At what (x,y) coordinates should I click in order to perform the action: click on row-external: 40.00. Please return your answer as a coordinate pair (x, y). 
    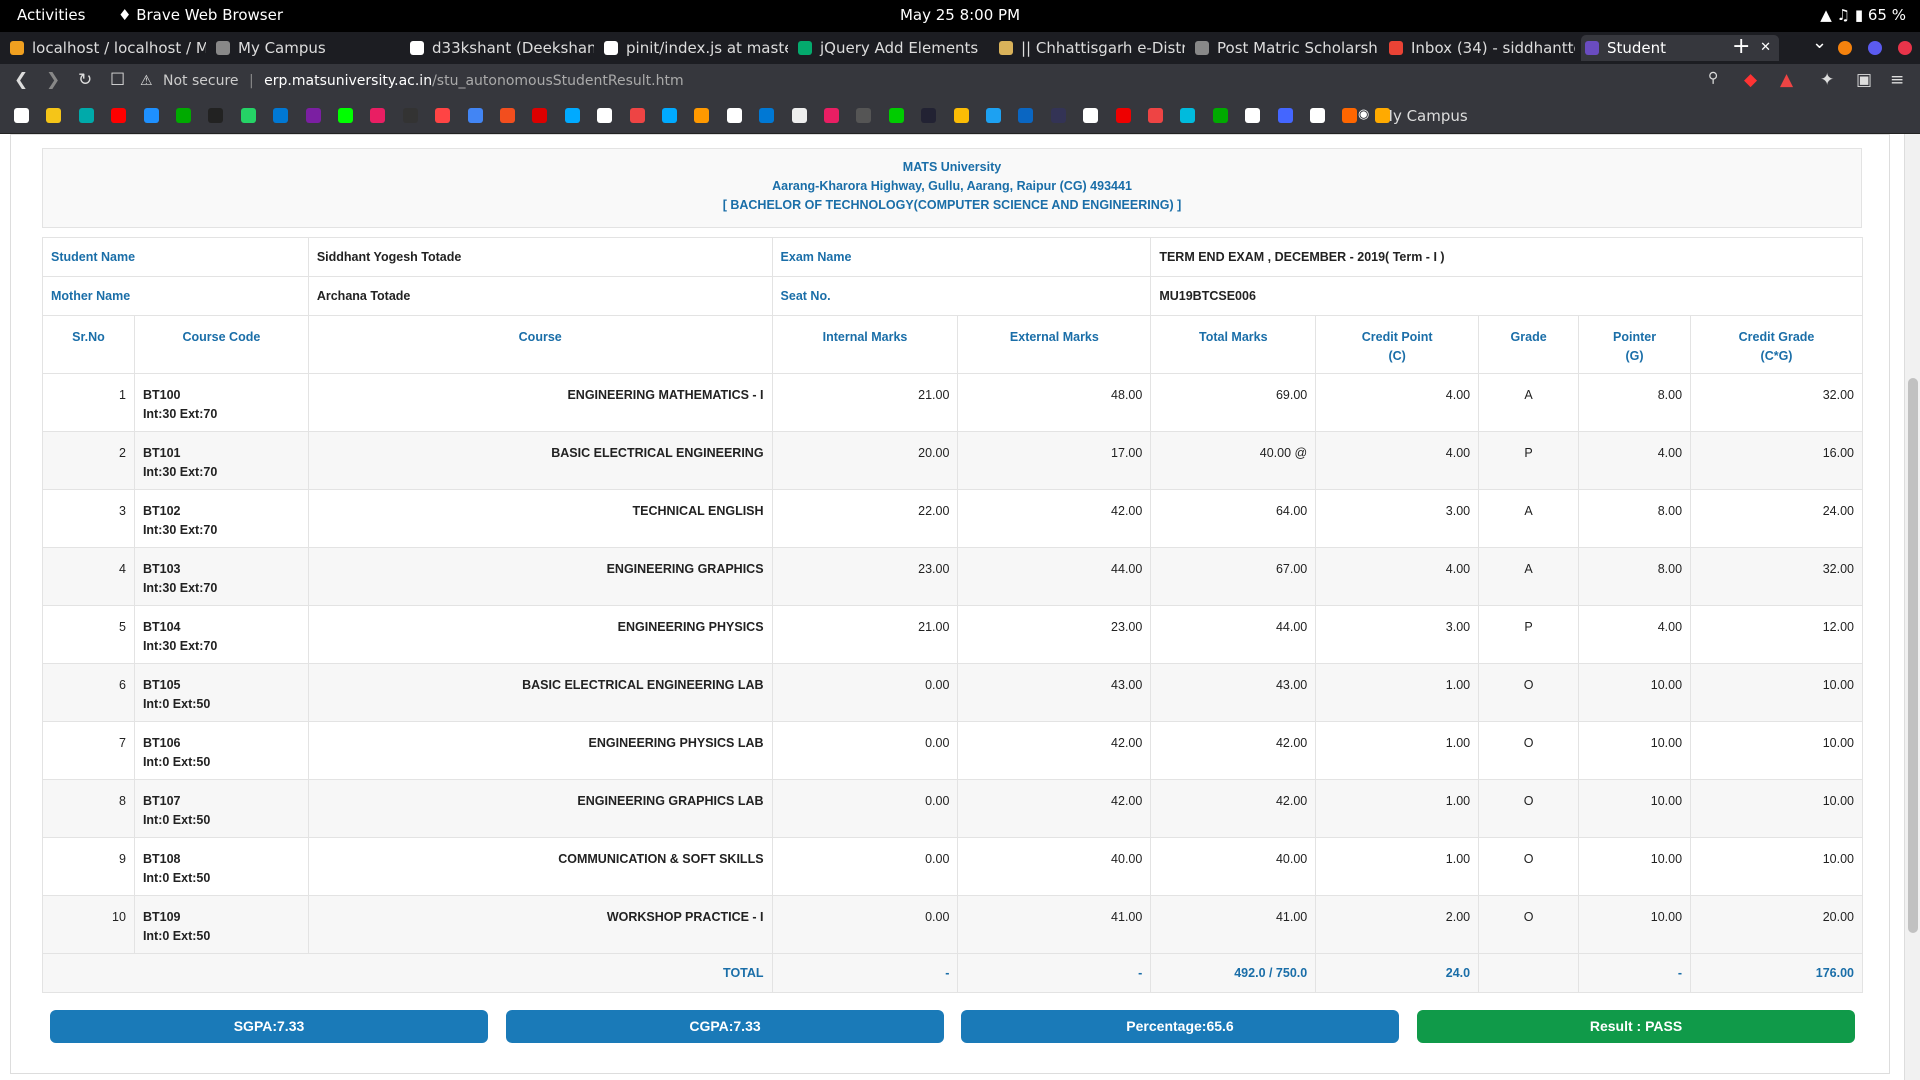
    Looking at the image, I should click on (1054, 866).